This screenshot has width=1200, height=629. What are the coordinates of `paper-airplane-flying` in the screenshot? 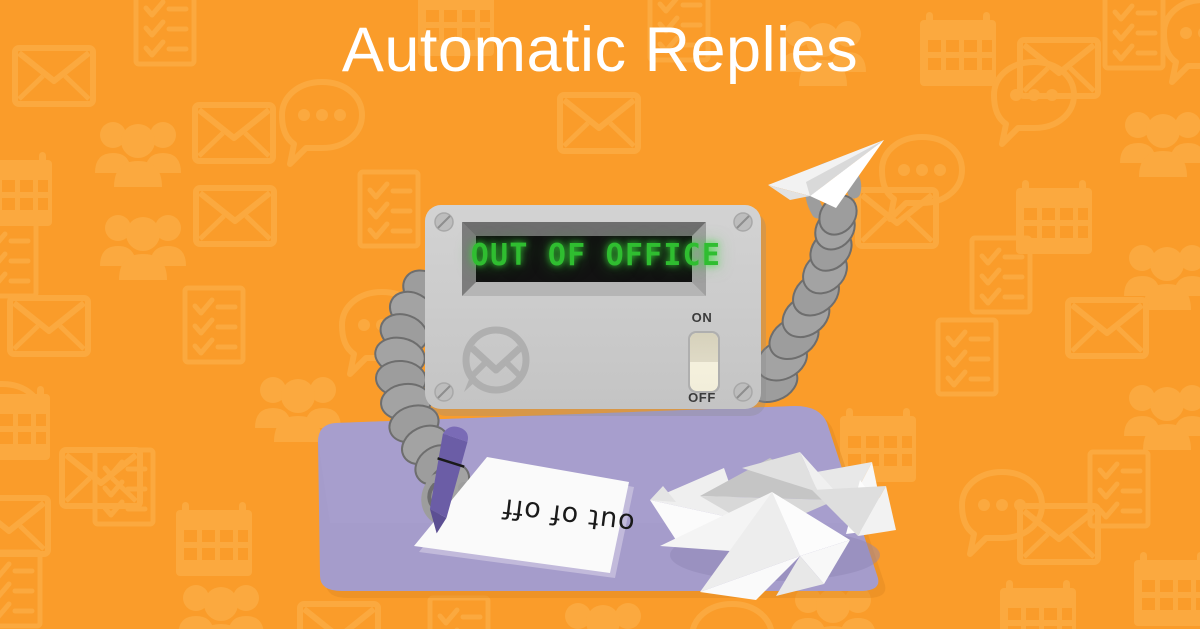 It's located at (826, 174).